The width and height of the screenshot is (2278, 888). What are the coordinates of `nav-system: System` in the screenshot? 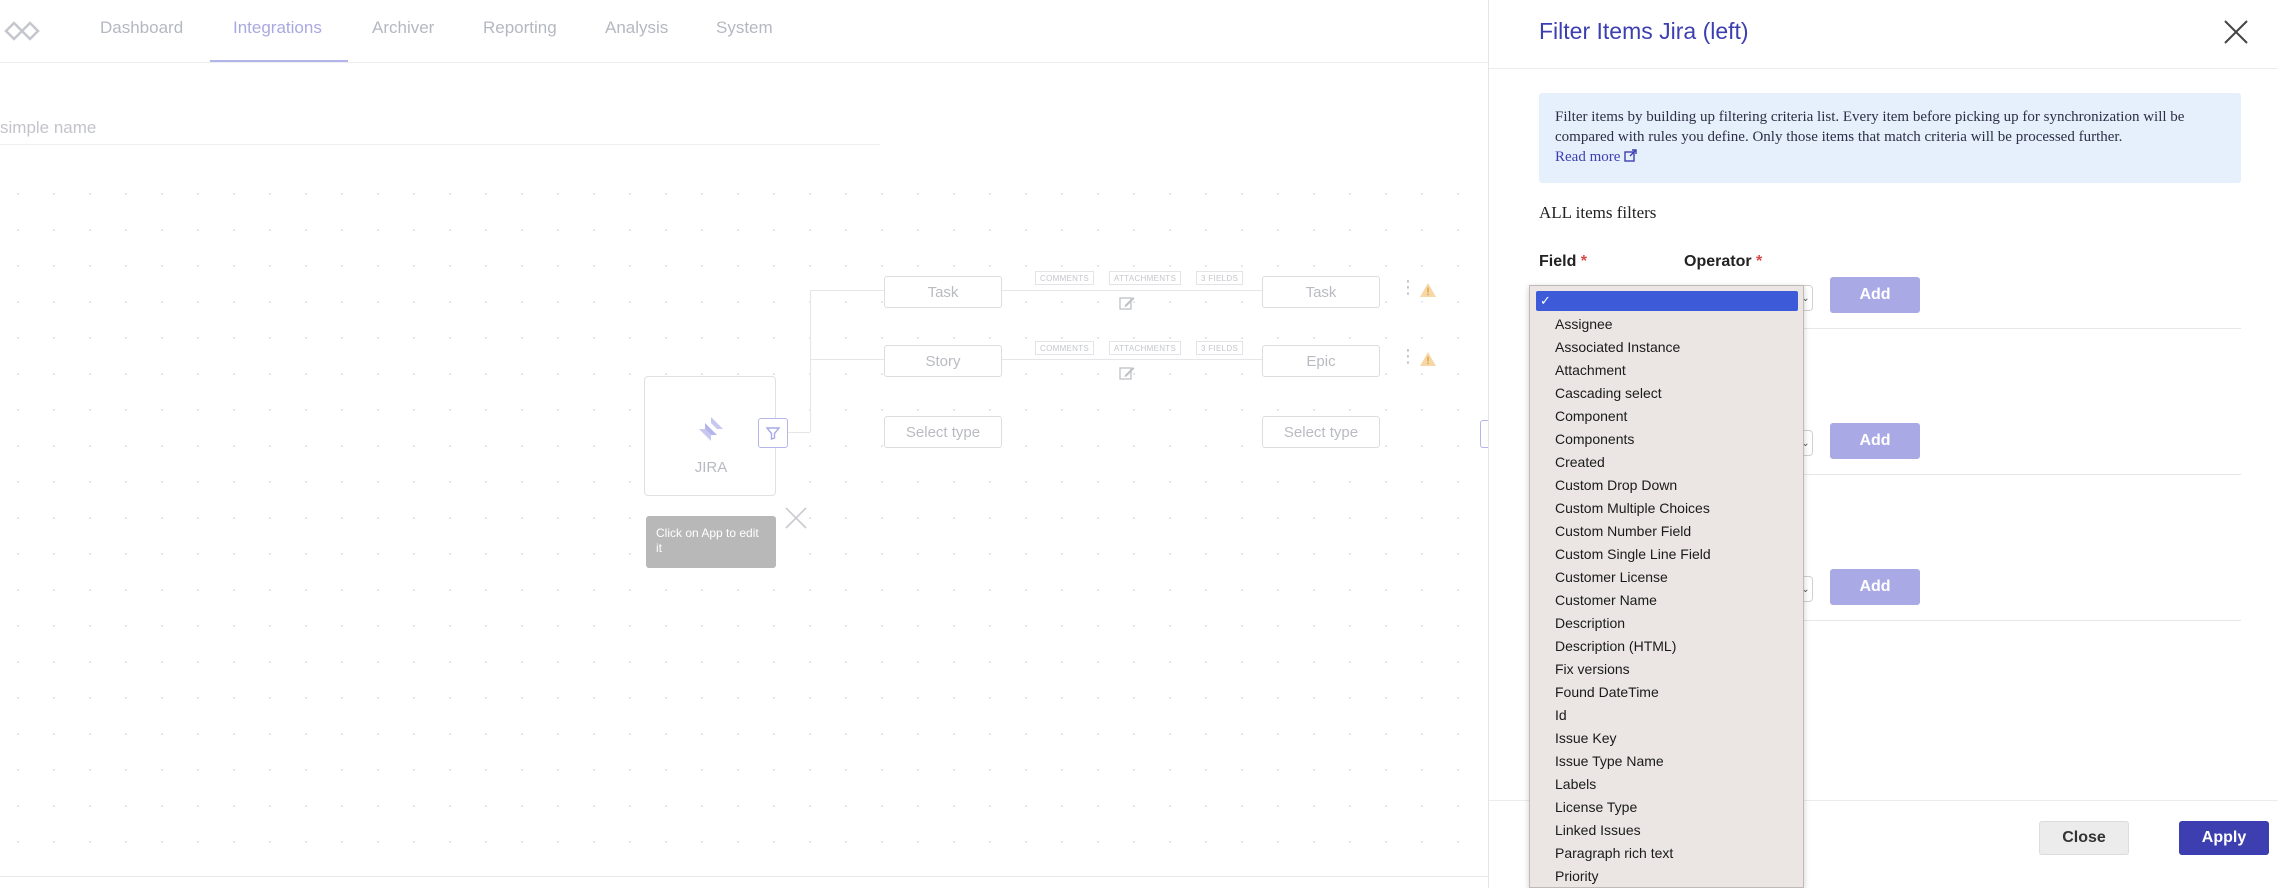 It's located at (744, 28).